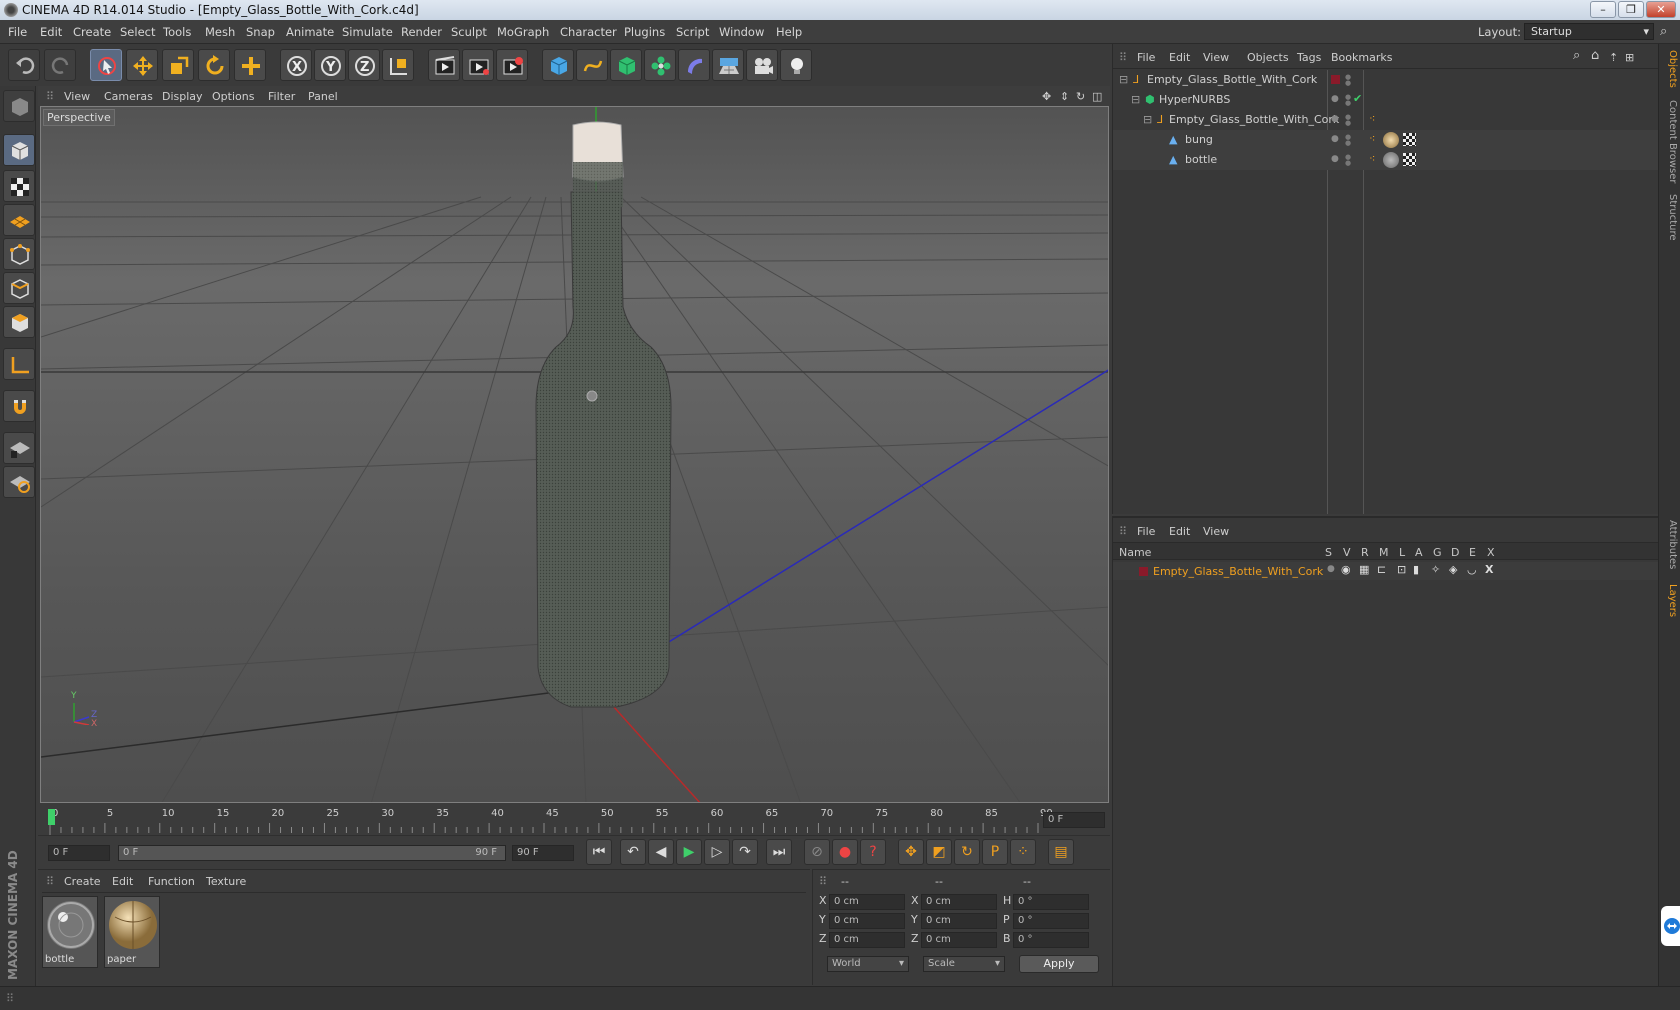 This screenshot has height=1010, width=1680. I want to click on layer-column-manager: M, so click(1384, 552).